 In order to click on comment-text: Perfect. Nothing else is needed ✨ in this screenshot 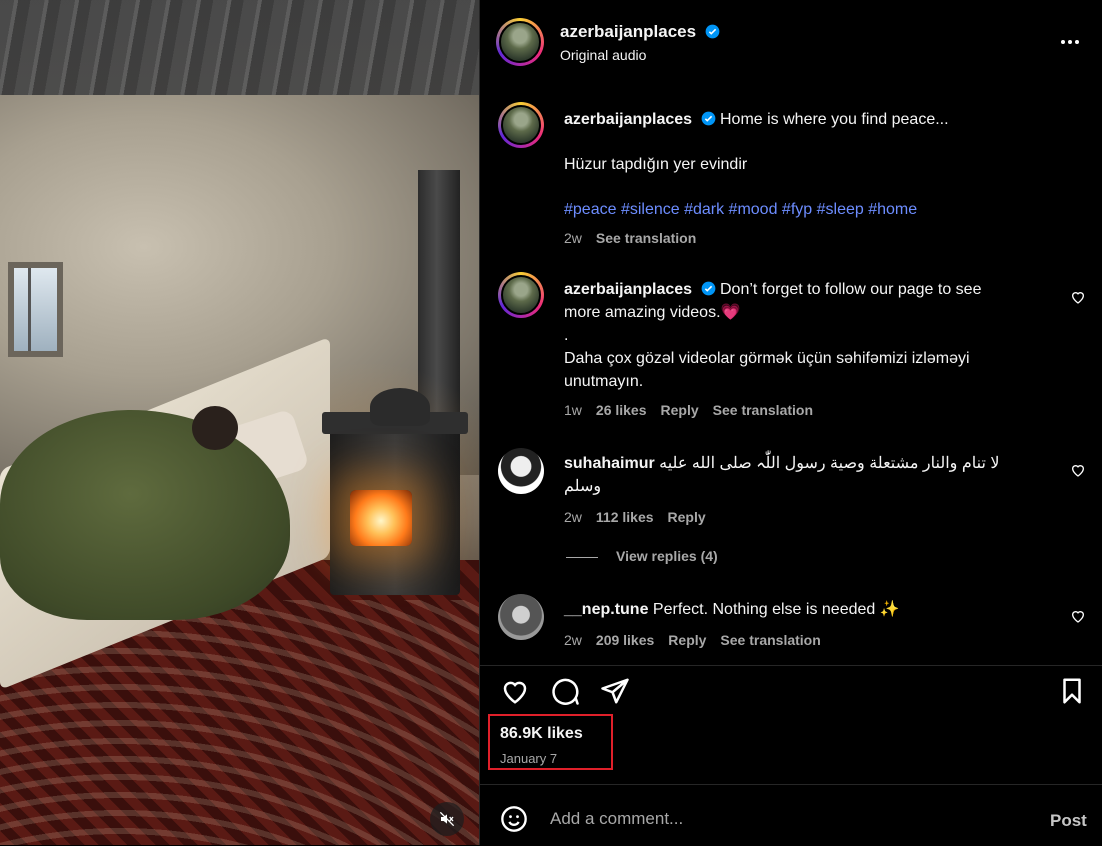, I will do `click(776, 609)`.